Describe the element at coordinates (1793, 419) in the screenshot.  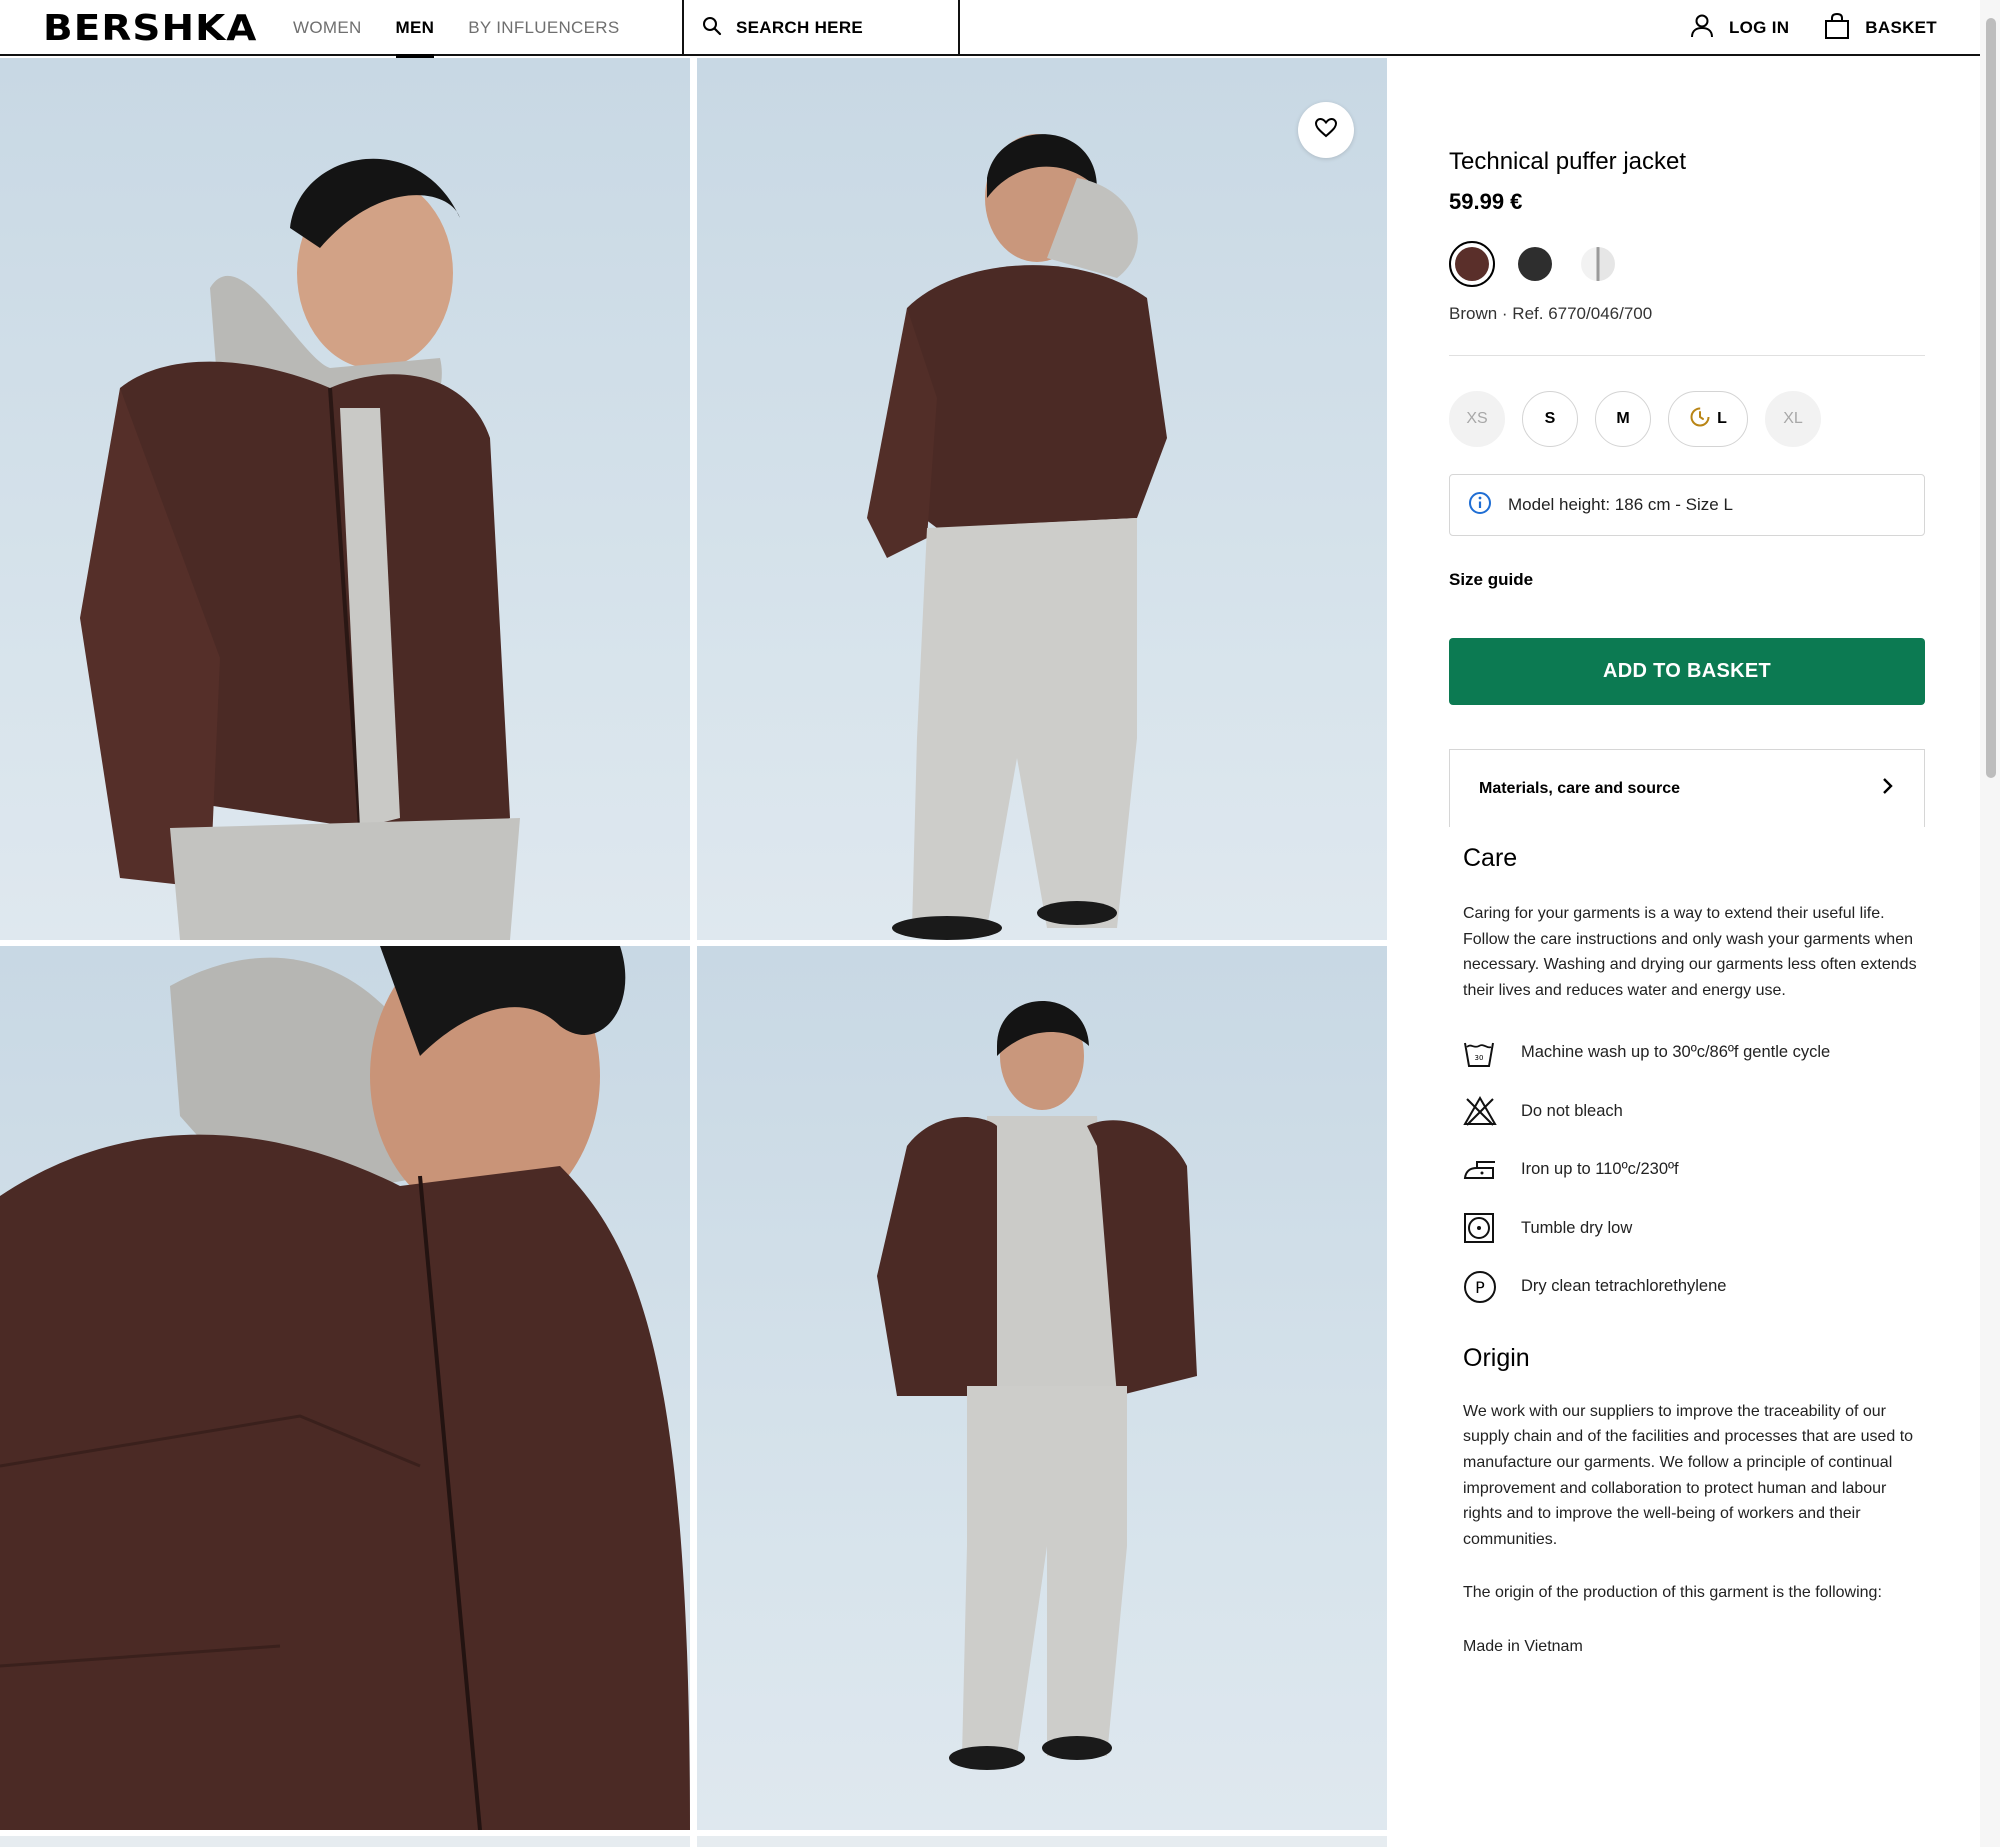
I see `size-xl: XL` at that location.